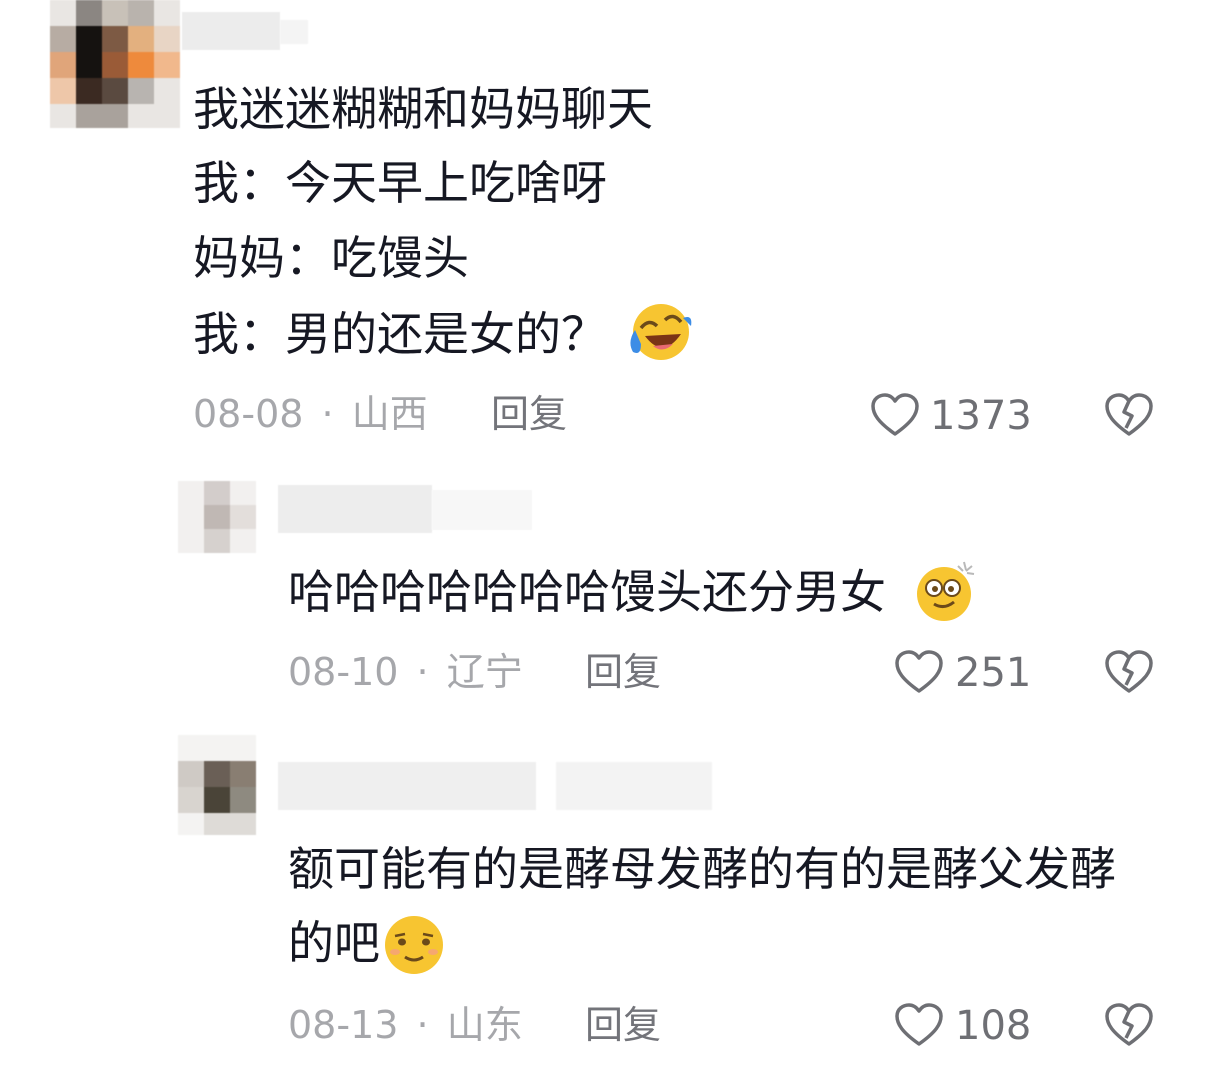  I want to click on like-count: 1373, so click(981, 416).